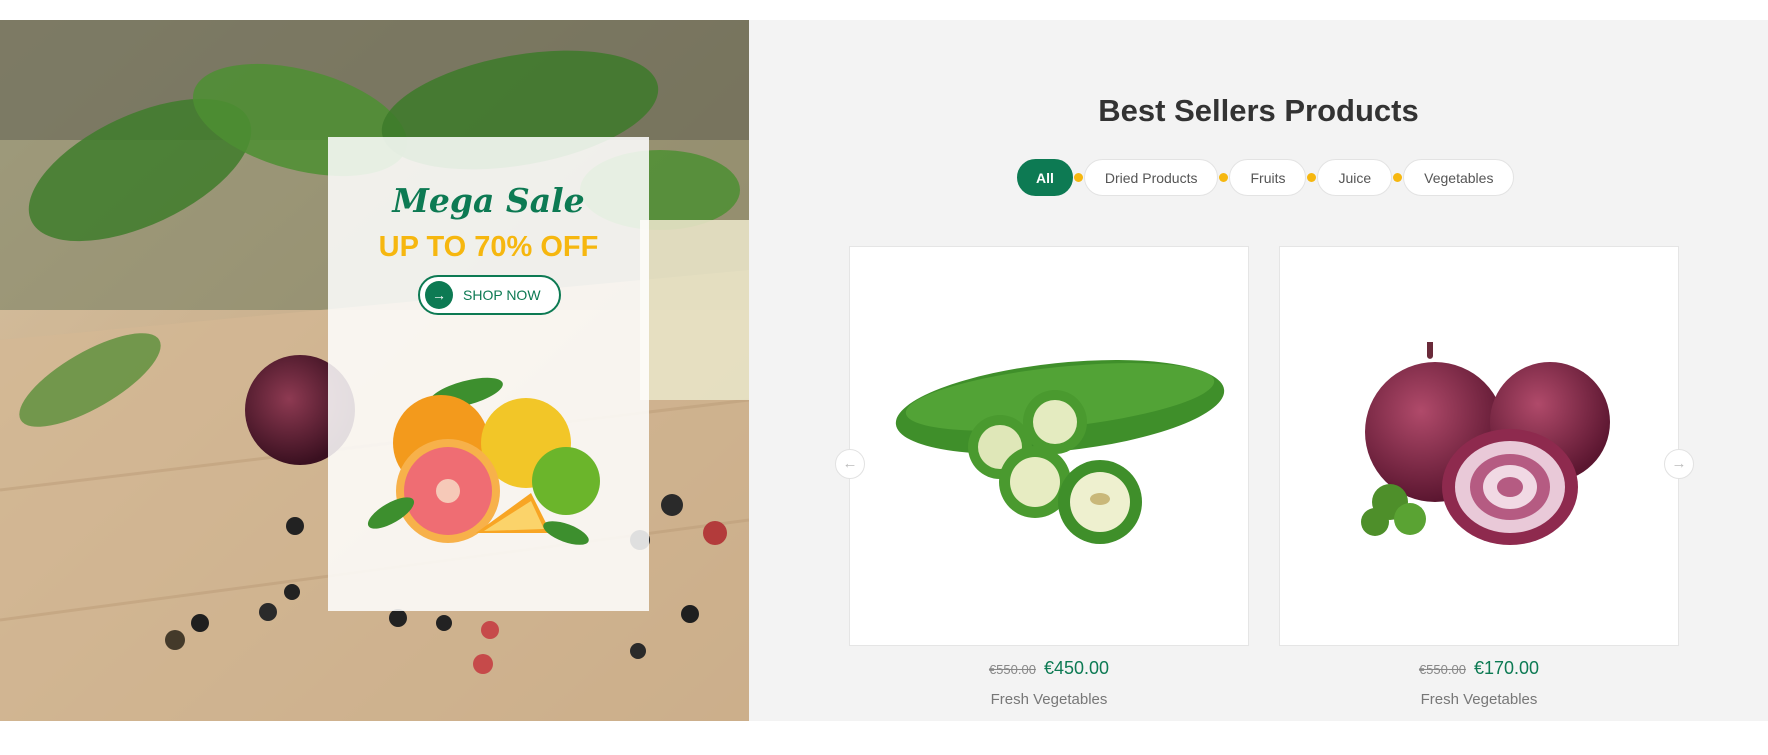  I want to click on tab-all: All, so click(1045, 177).